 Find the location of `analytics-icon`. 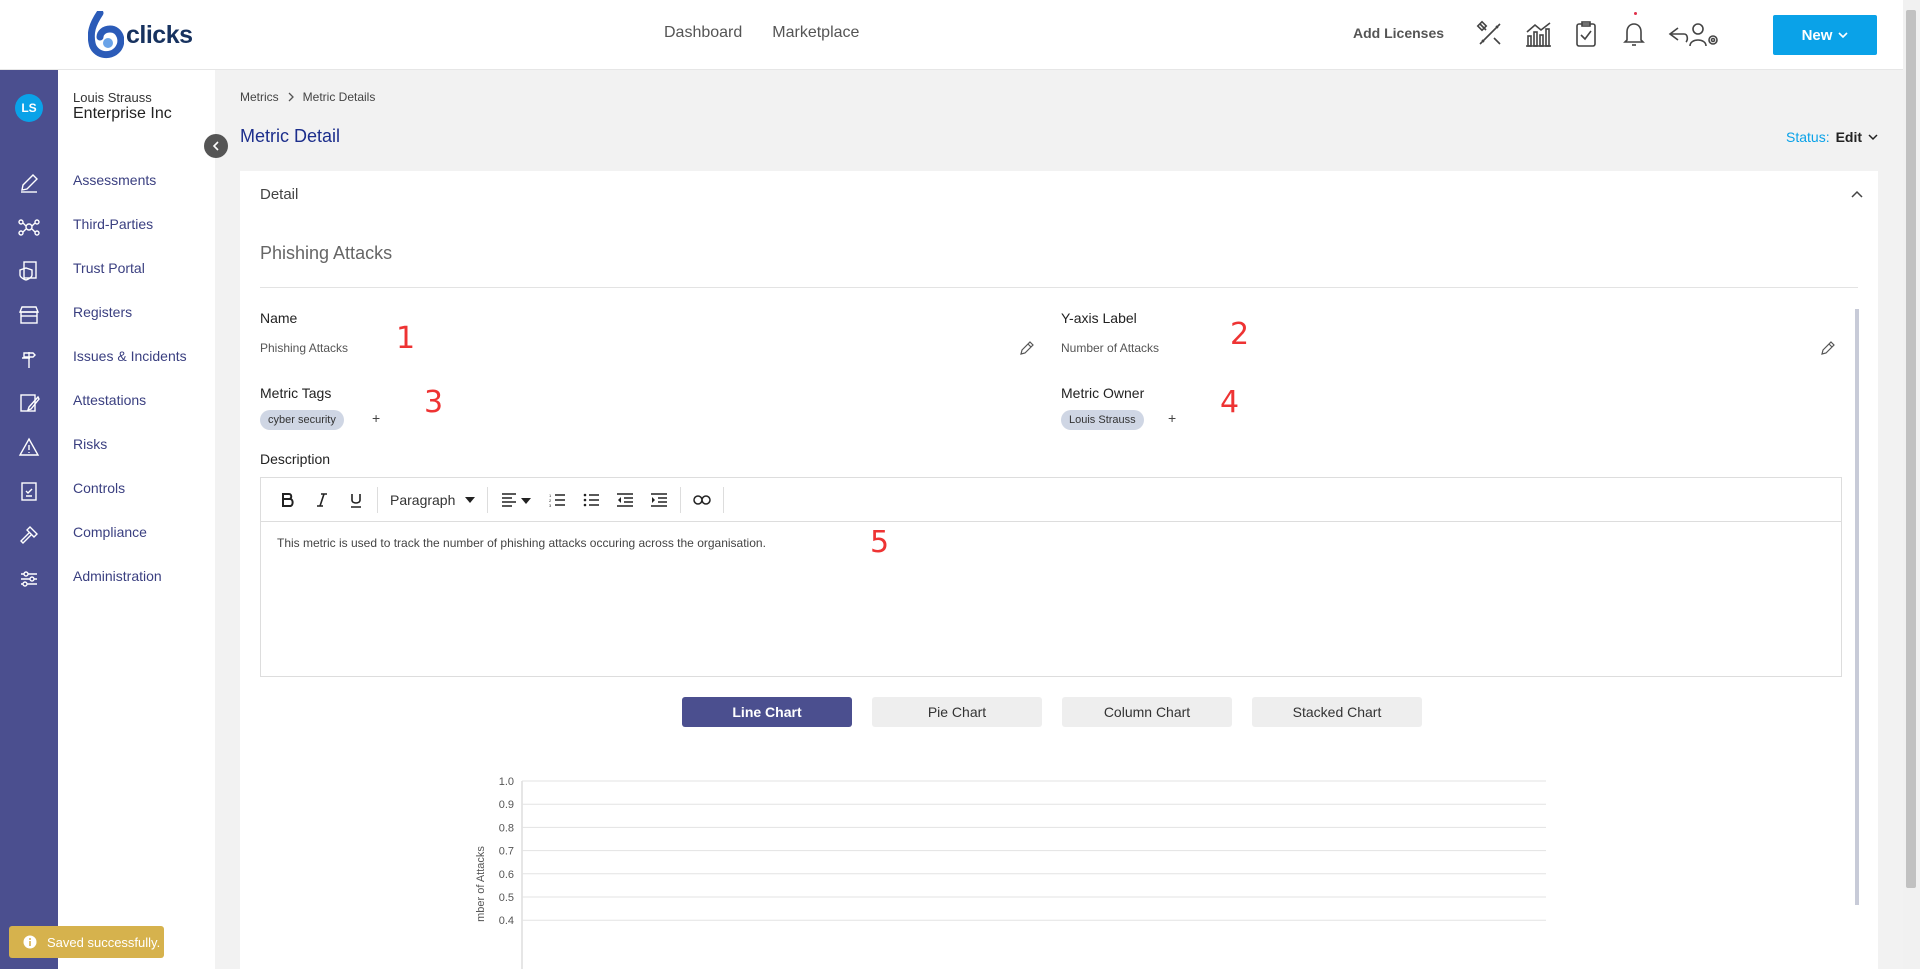

analytics-icon is located at coordinates (1538, 34).